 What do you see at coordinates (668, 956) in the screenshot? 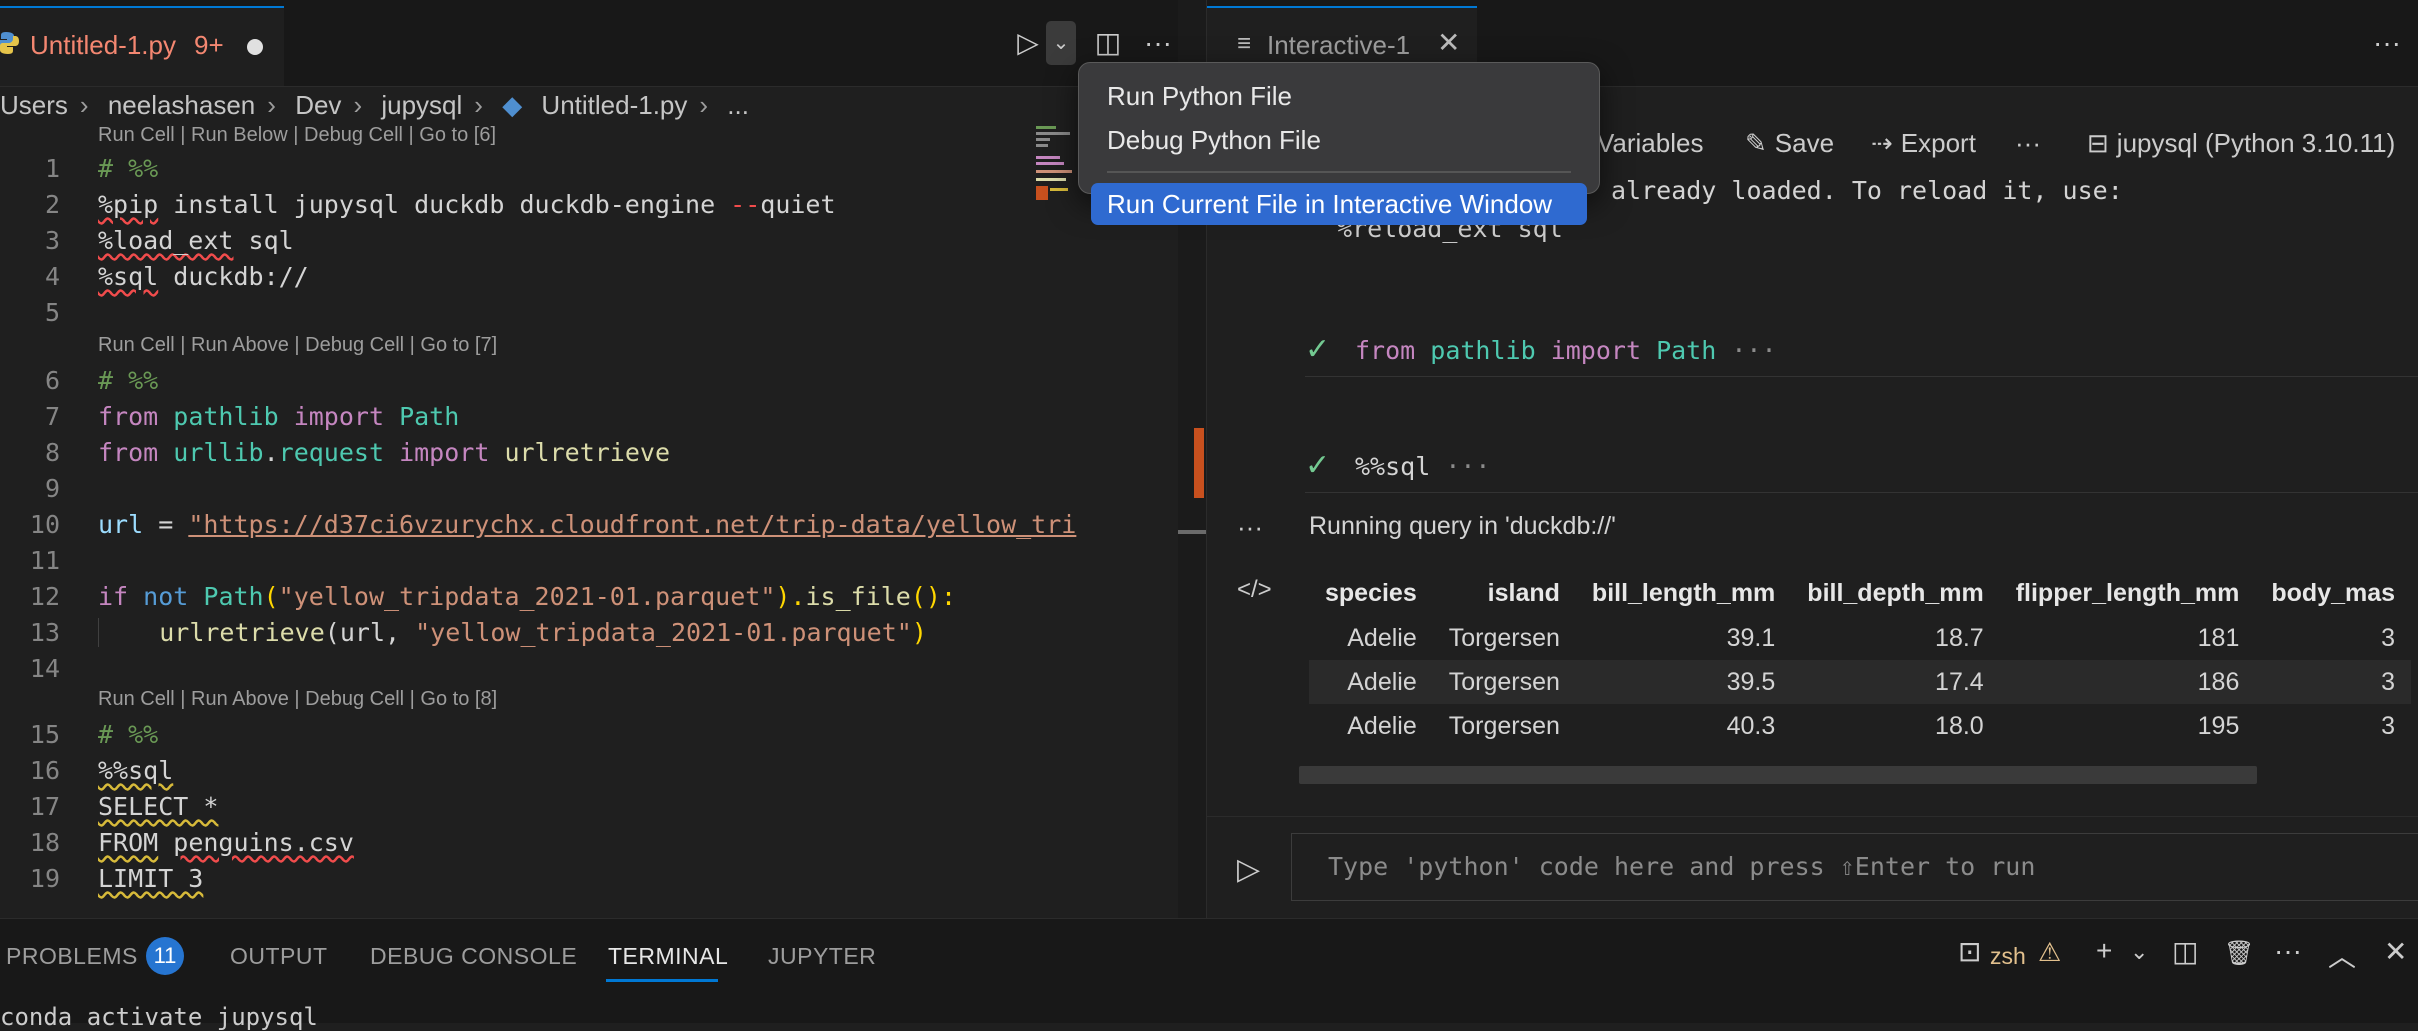
I see `tab-terminal: TERMINAL` at bounding box center [668, 956].